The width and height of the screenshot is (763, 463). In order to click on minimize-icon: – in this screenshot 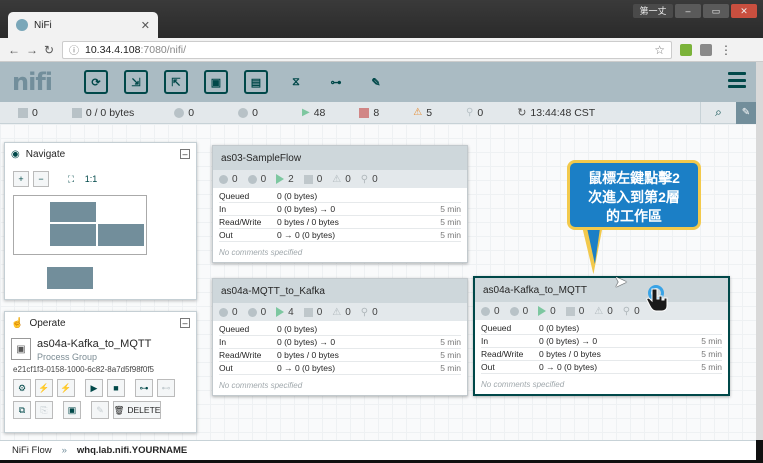, I will do `click(688, 11)`.